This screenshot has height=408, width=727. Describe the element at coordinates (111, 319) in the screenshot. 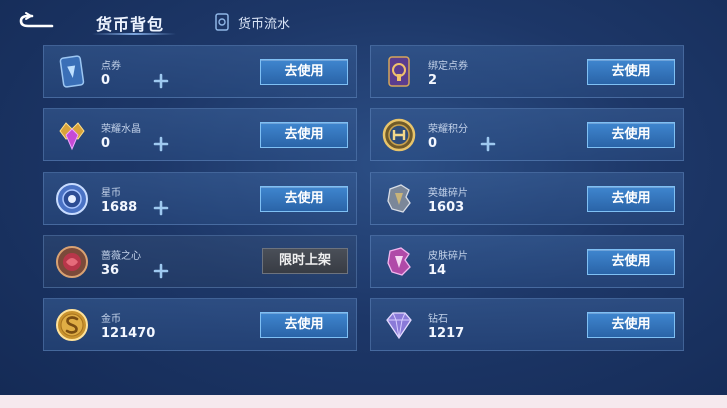

I see `currency-name: 金币` at that location.